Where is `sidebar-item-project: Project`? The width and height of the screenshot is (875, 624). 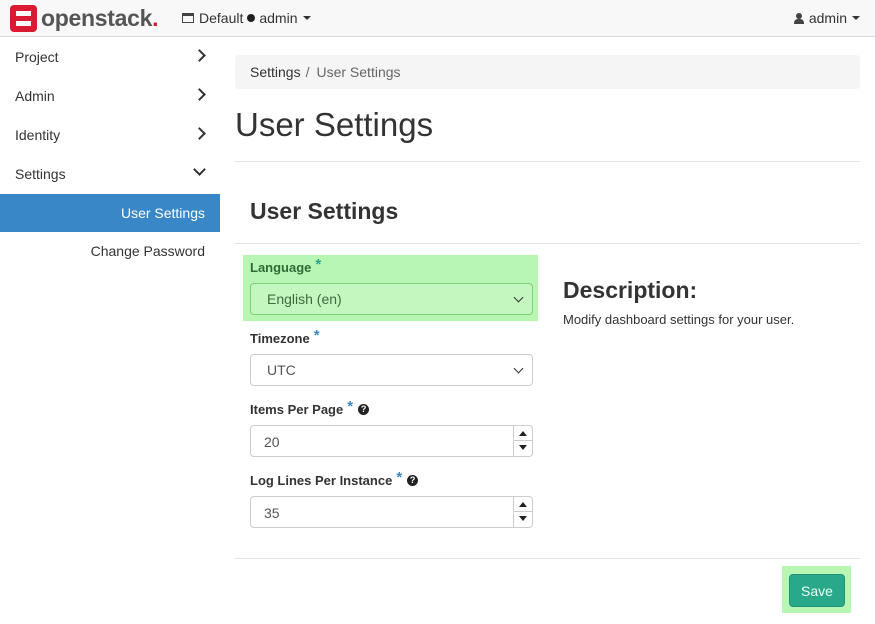
sidebar-item-project: Project is located at coordinates (110, 56).